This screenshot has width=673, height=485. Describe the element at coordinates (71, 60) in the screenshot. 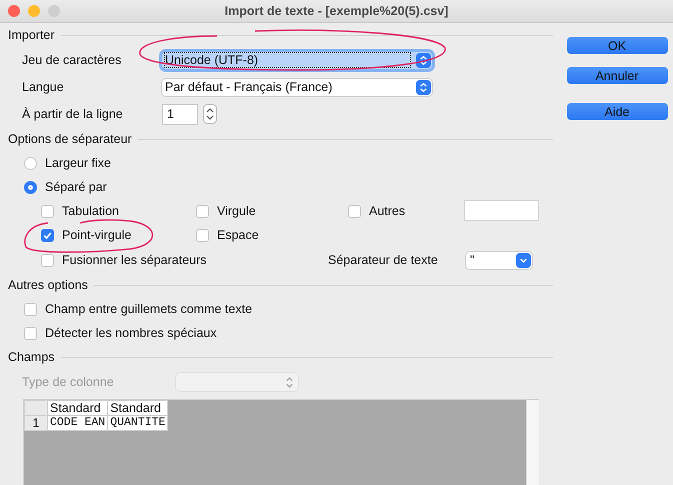

I see `field-label: Jeu de caractères` at that location.